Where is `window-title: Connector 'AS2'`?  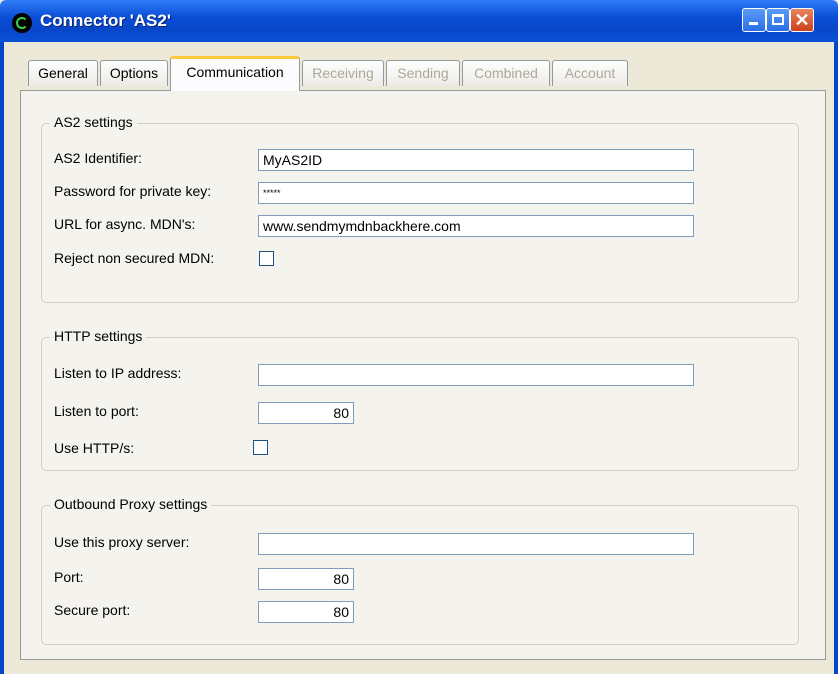
window-title: Connector 'AS2' is located at coordinates (105, 20).